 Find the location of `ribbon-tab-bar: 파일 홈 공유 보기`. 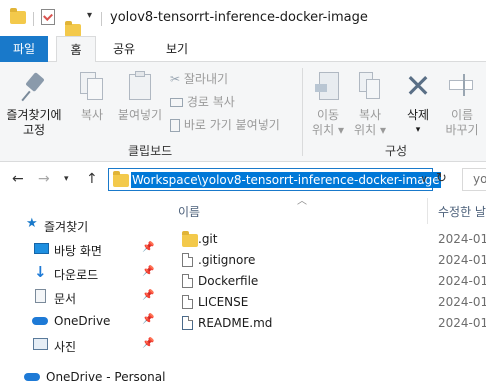

ribbon-tab-bar: 파일 홈 공유 보기 is located at coordinates (243, 49).